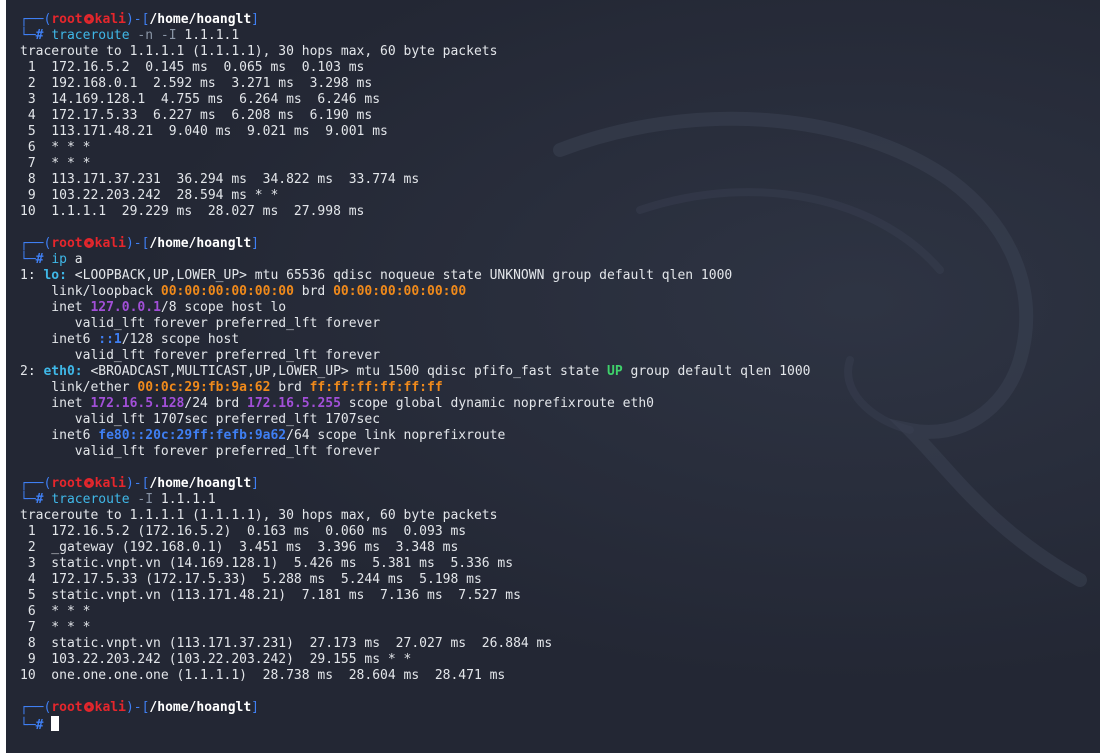 This screenshot has height=753, width=1100. What do you see at coordinates (137, 403) in the screenshot?
I see `ipv4-address: 172.16.5.128` at bounding box center [137, 403].